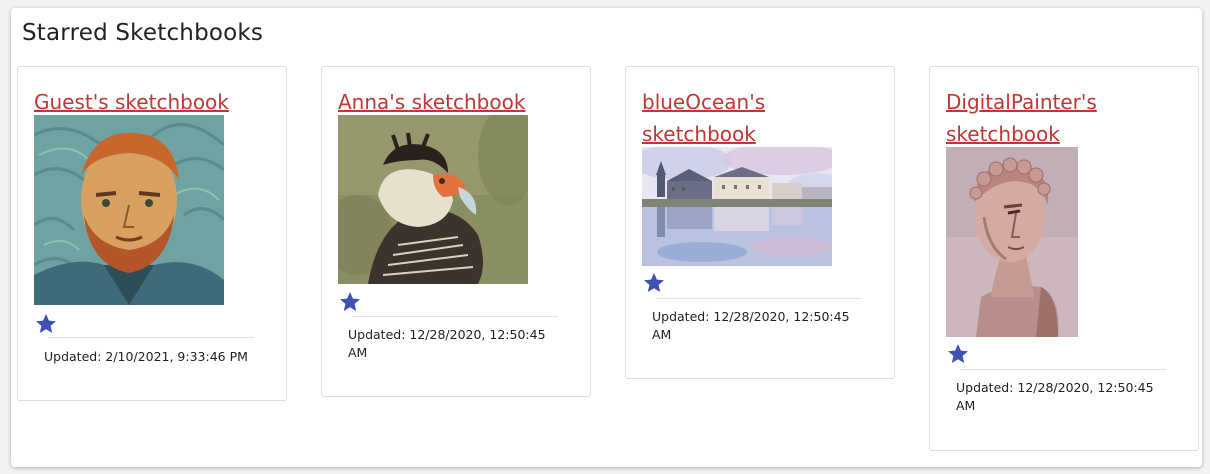 This screenshot has width=1210, height=474. What do you see at coordinates (143, 33) in the screenshot?
I see `section-title: Starred Sketchbooks` at bounding box center [143, 33].